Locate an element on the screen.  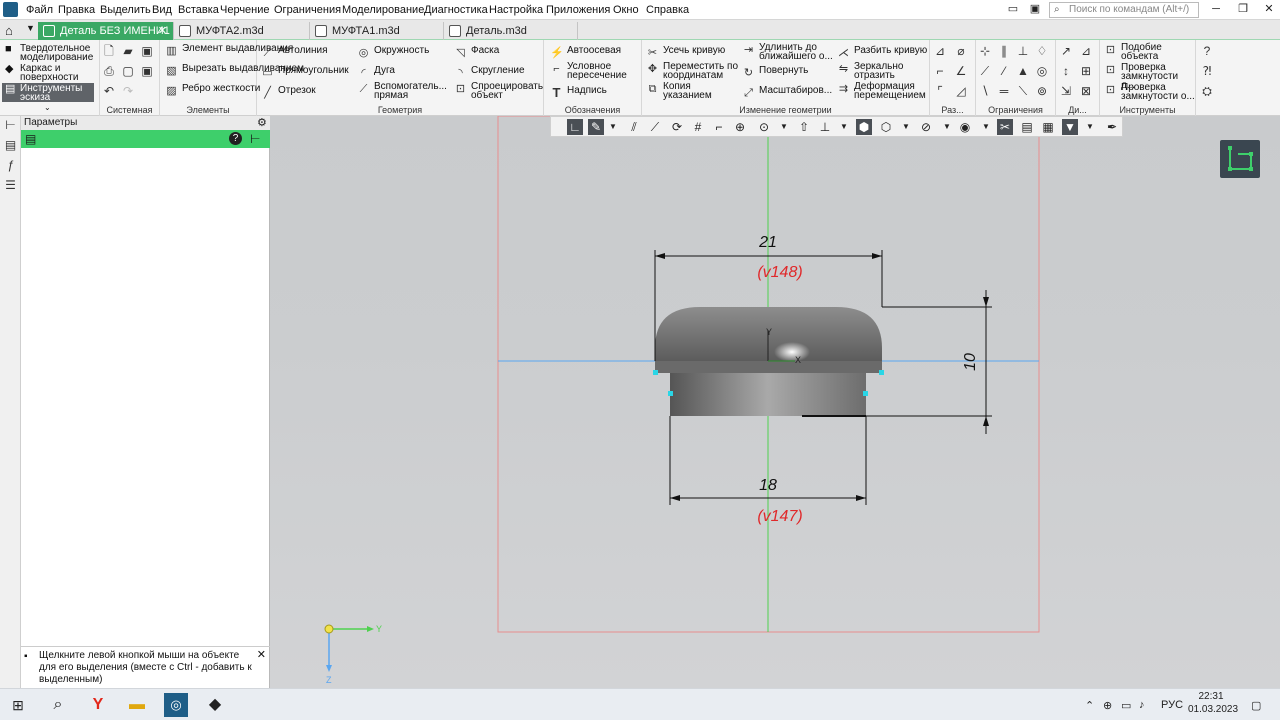
clock: 22:31 01.03.2023 is located at coordinates (1213, 703).